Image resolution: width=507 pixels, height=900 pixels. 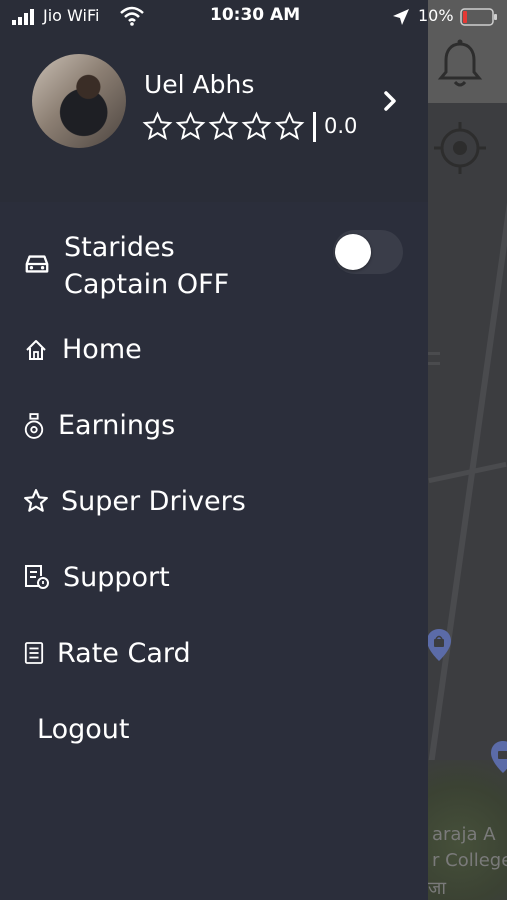 I want to click on car-icon, so click(x=37, y=264).